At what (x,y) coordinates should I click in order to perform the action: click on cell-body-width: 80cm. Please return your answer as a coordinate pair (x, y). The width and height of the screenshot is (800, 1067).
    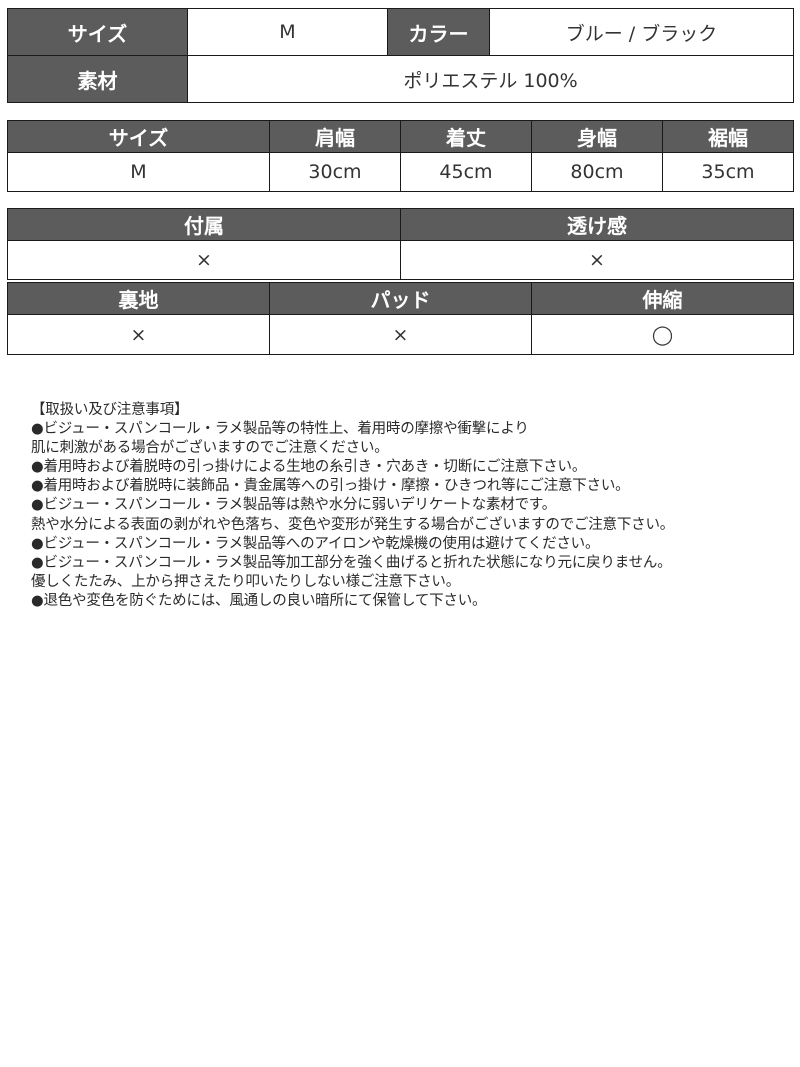
    Looking at the image, I should click on (597, 172).